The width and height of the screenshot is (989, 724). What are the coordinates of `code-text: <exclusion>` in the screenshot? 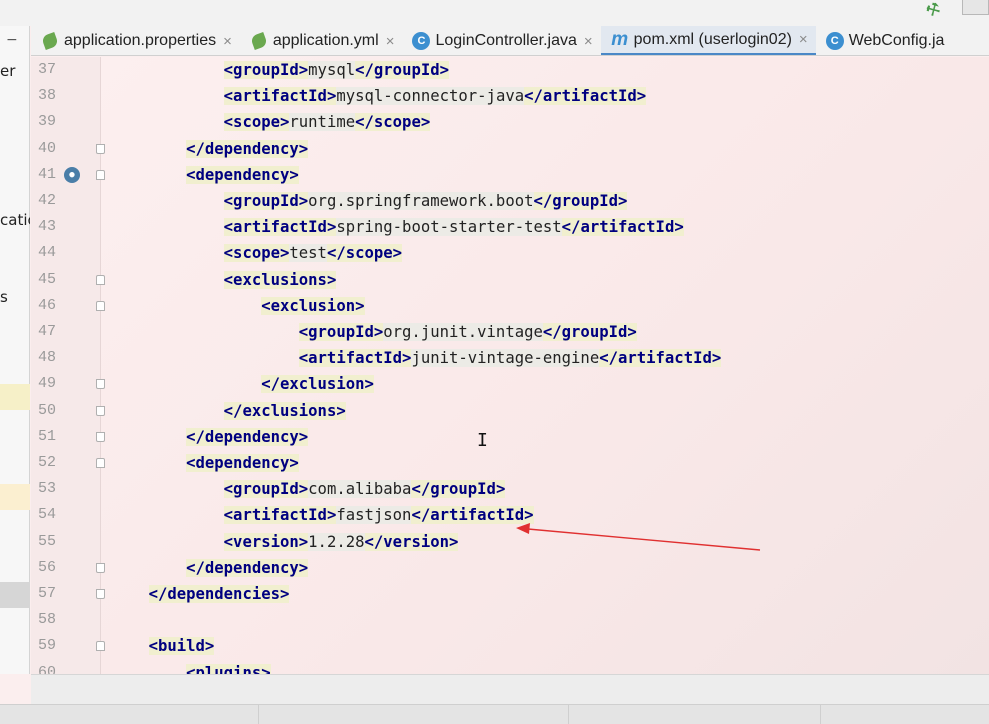 It's located at (238, 306).